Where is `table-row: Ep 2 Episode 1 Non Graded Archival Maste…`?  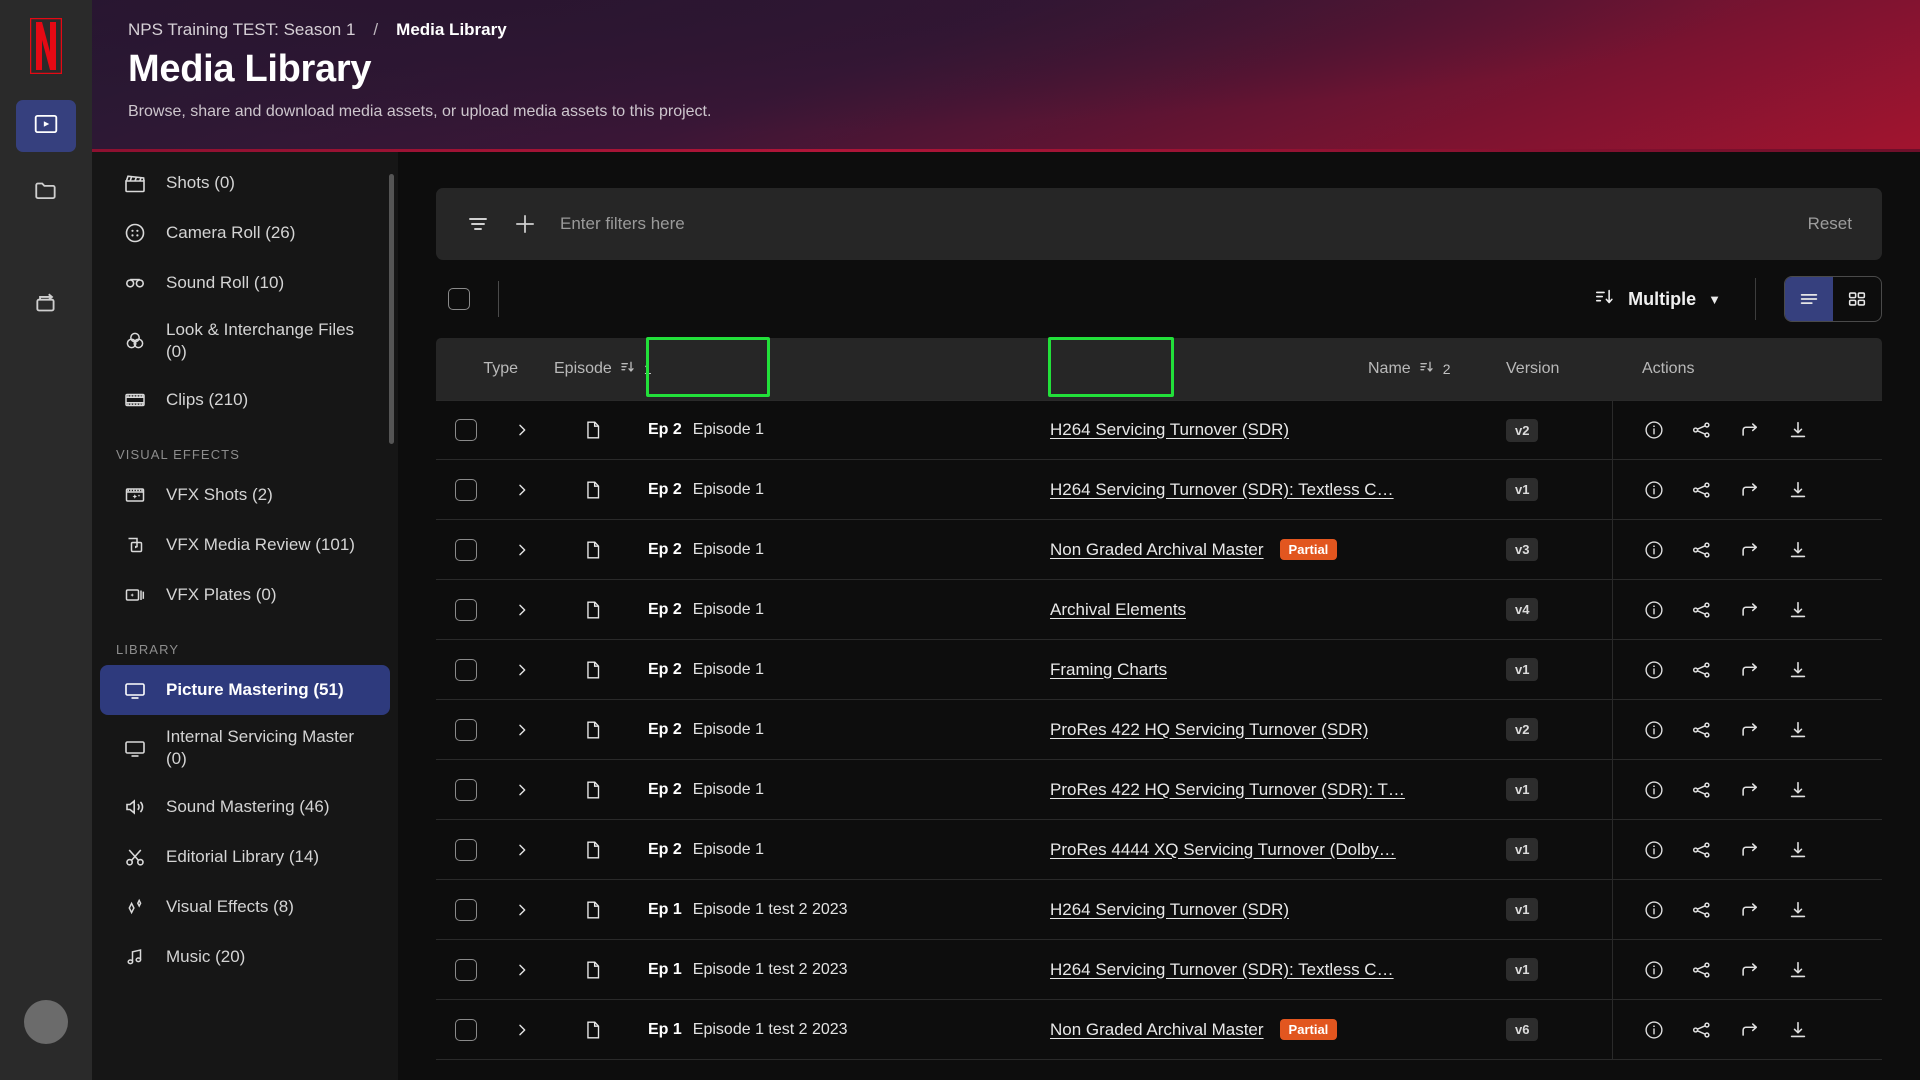 table-row: Ep 2 Episode 1 Non Graded Archival Maste… is located at coordinates (1159, 550).